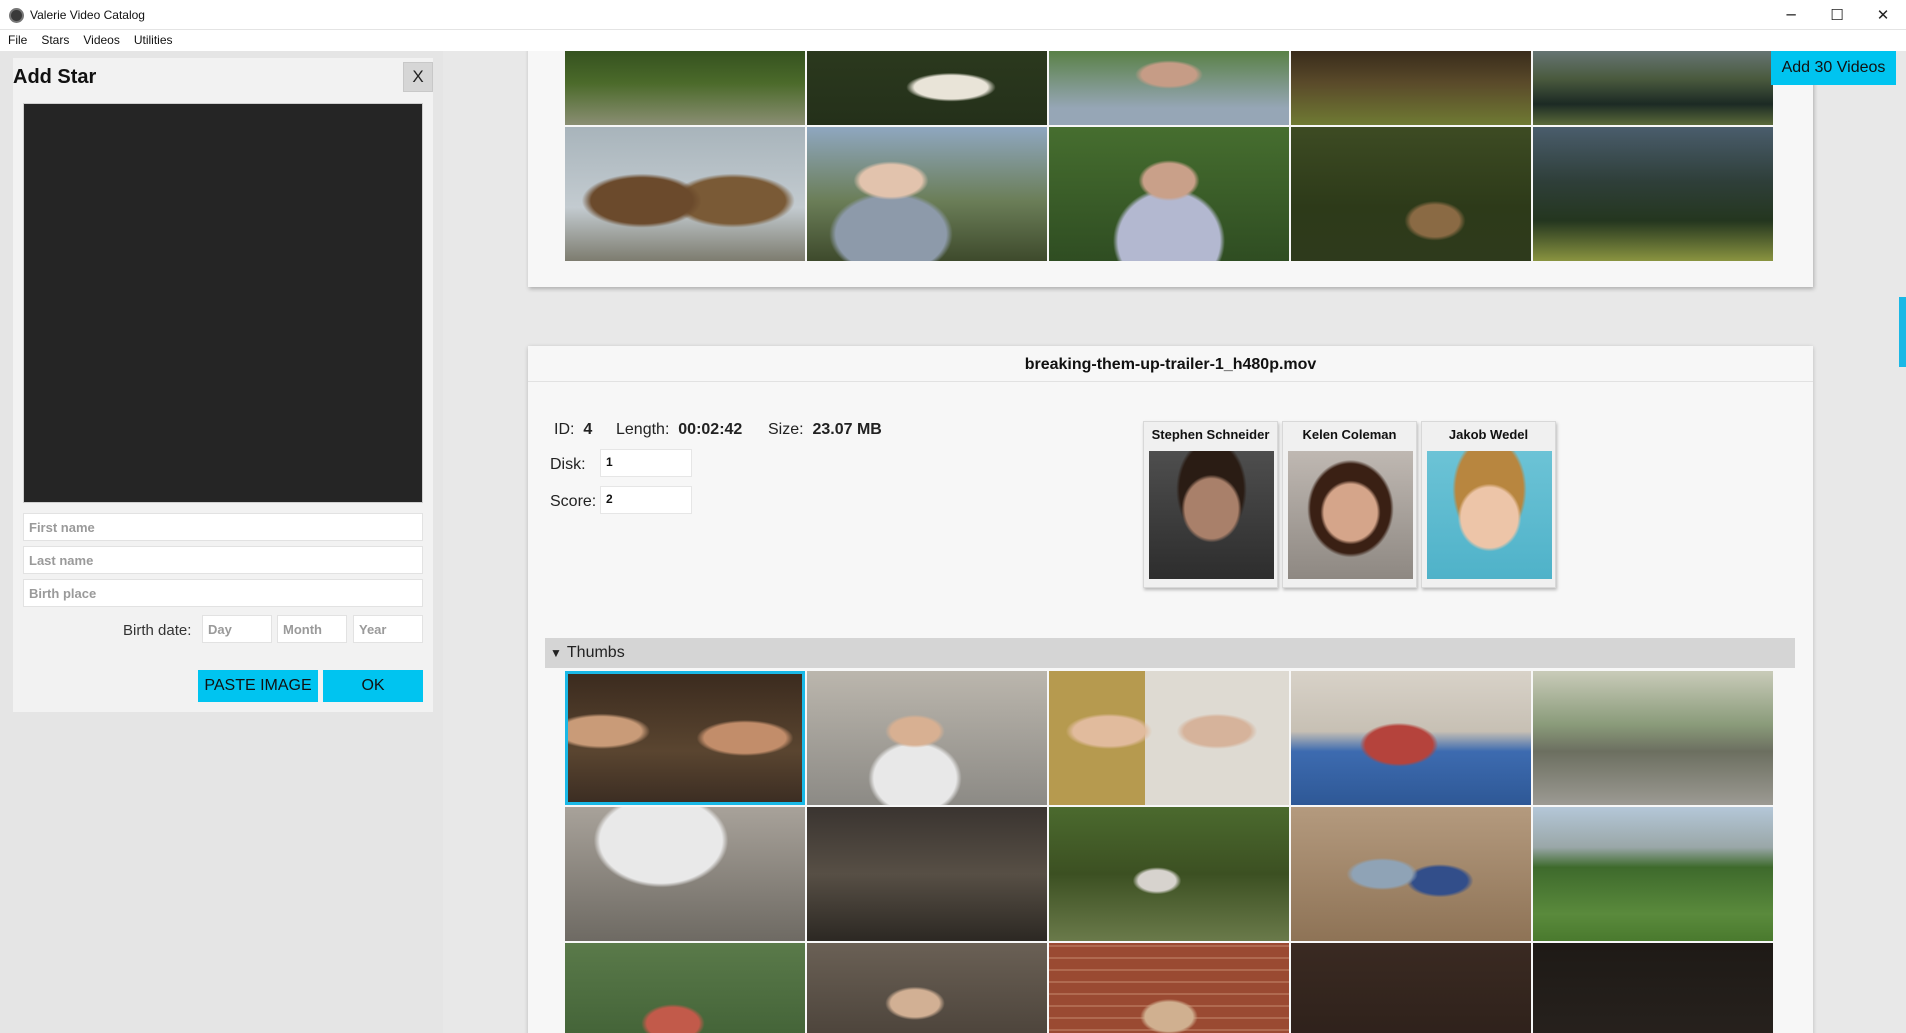 The width and height of the screenshot is (1906, 1033). Describe the element at coordinates (223, 303) in the screenshot. I see `star-image-drop-area` at that location.